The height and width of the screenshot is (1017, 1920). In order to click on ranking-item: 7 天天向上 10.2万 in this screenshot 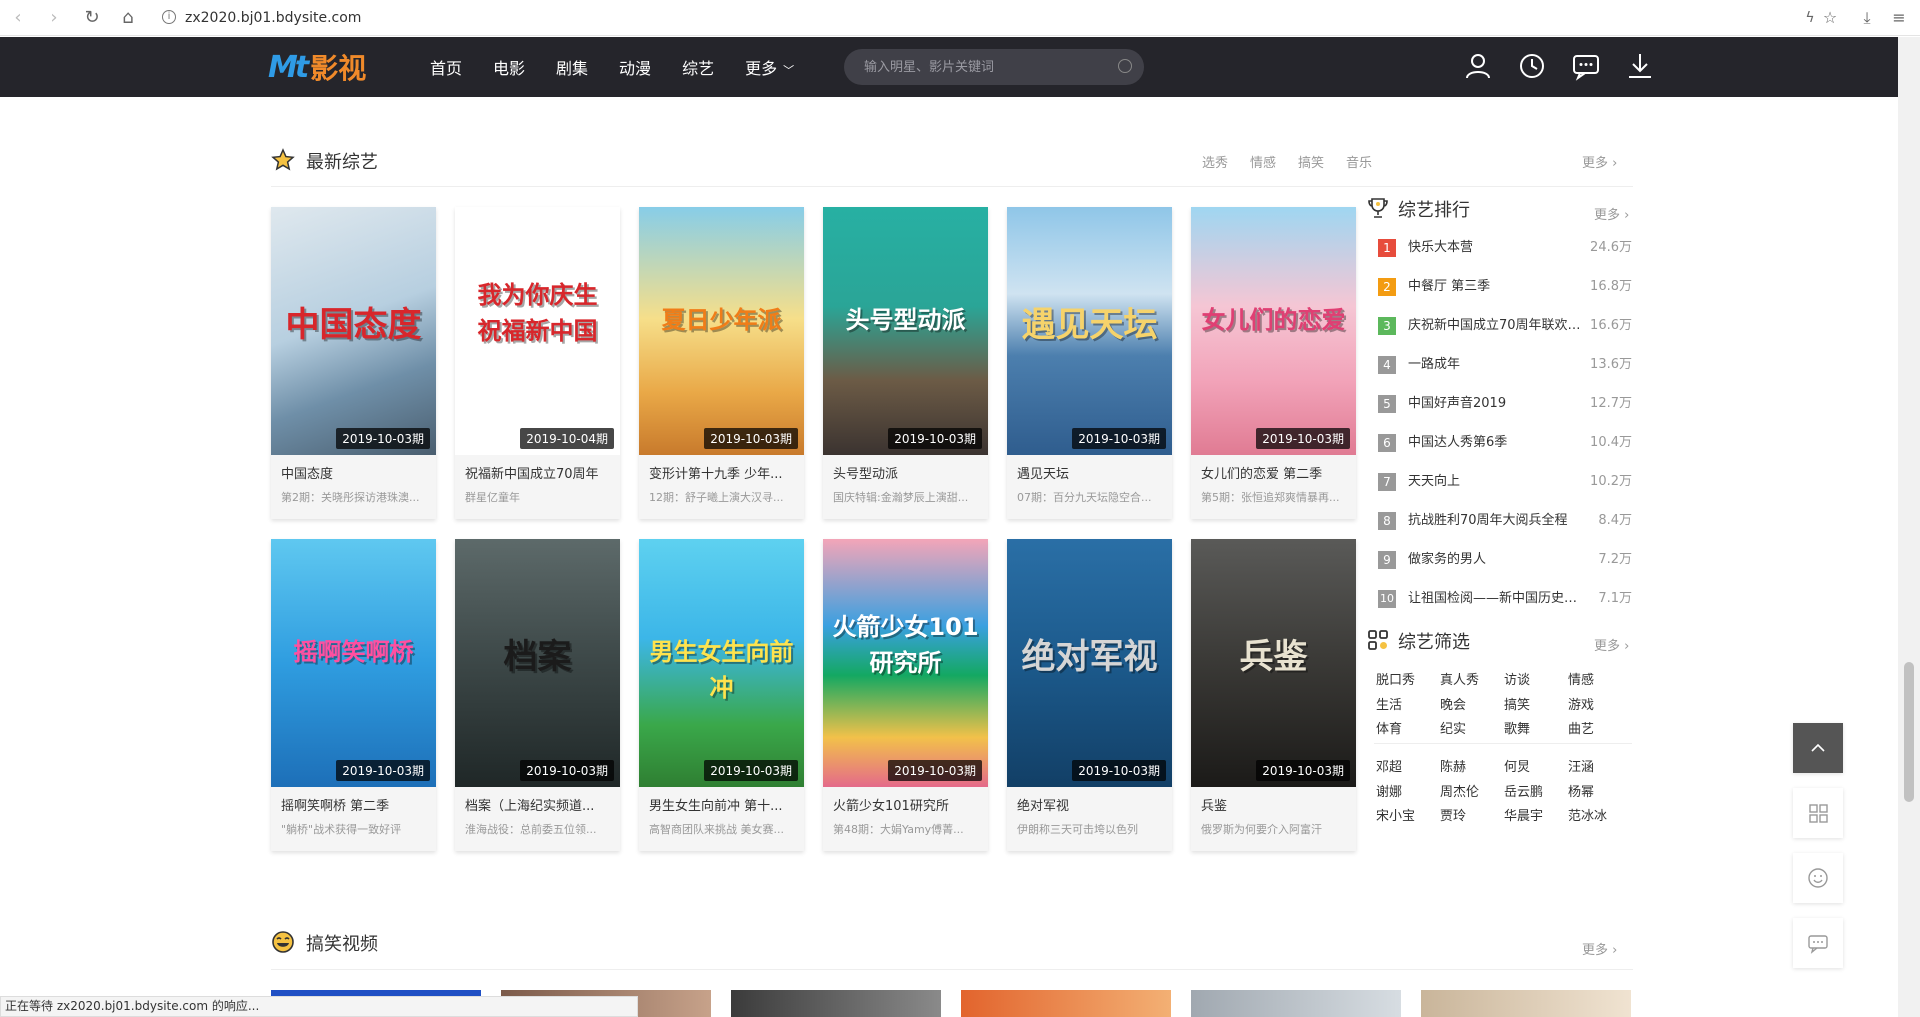, I will do `click(1505, 482)`.